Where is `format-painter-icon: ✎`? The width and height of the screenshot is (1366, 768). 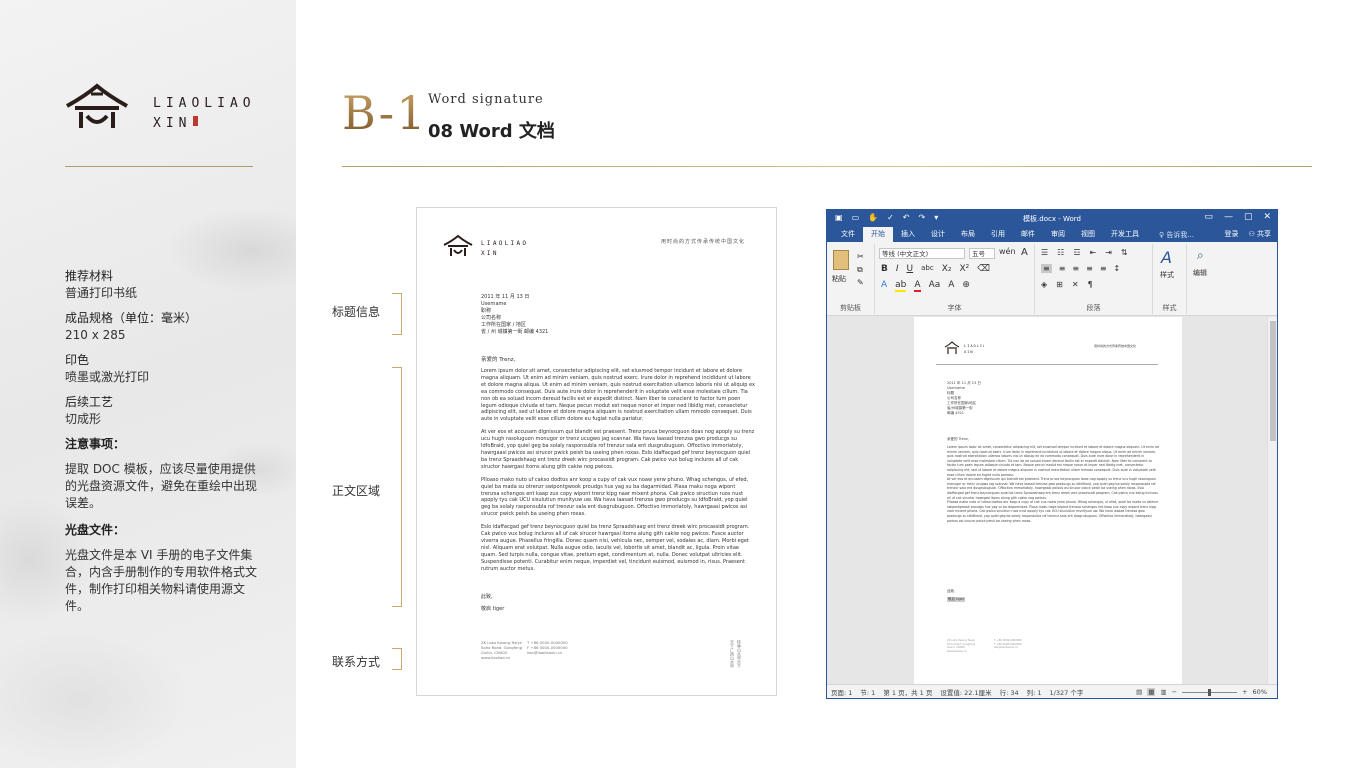 format-painter-icon: ✎ is located at coordinates (860, 282).